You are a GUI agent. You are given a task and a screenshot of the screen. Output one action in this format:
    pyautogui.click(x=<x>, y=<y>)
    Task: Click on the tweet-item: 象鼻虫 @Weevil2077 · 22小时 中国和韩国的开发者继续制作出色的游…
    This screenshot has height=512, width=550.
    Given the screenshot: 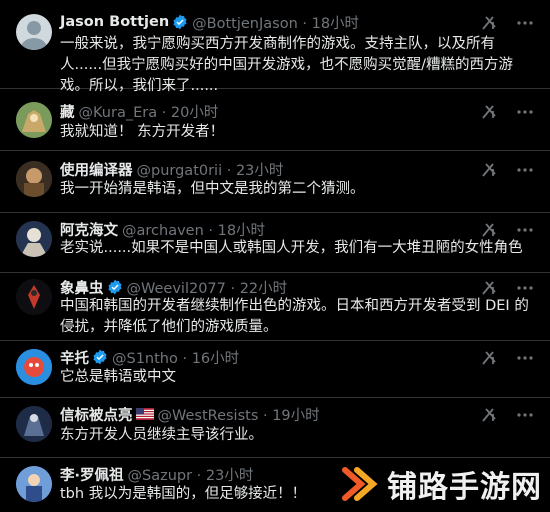 What is the action you would take?
    pyautogui.click(x=275, y=307)
    